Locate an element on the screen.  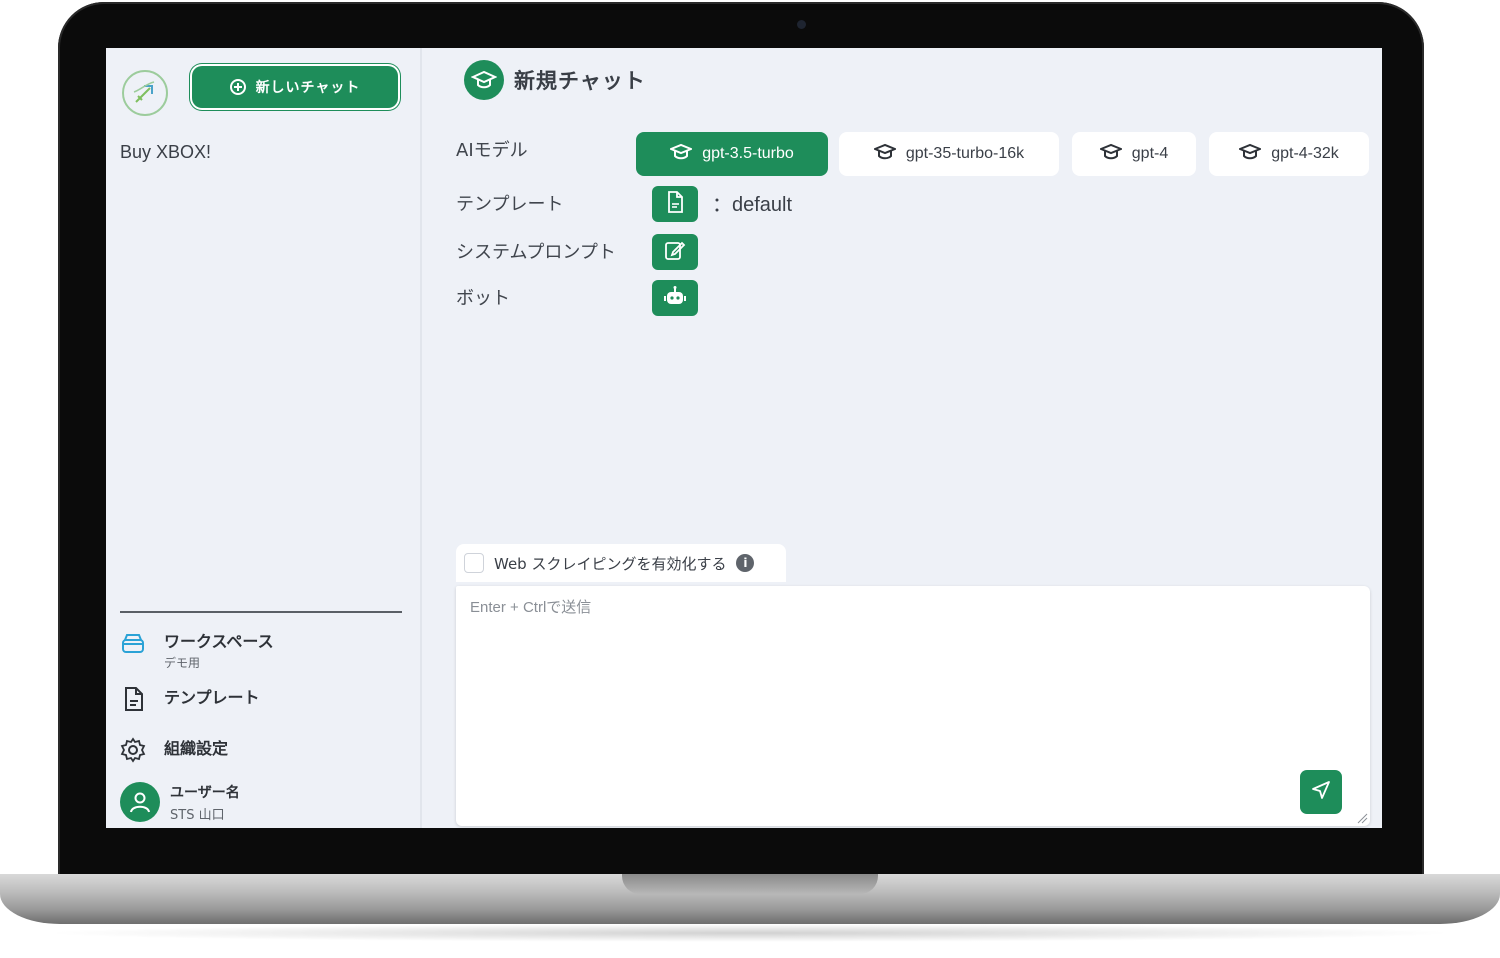
template-select-button is located at coordinates (675, 204).